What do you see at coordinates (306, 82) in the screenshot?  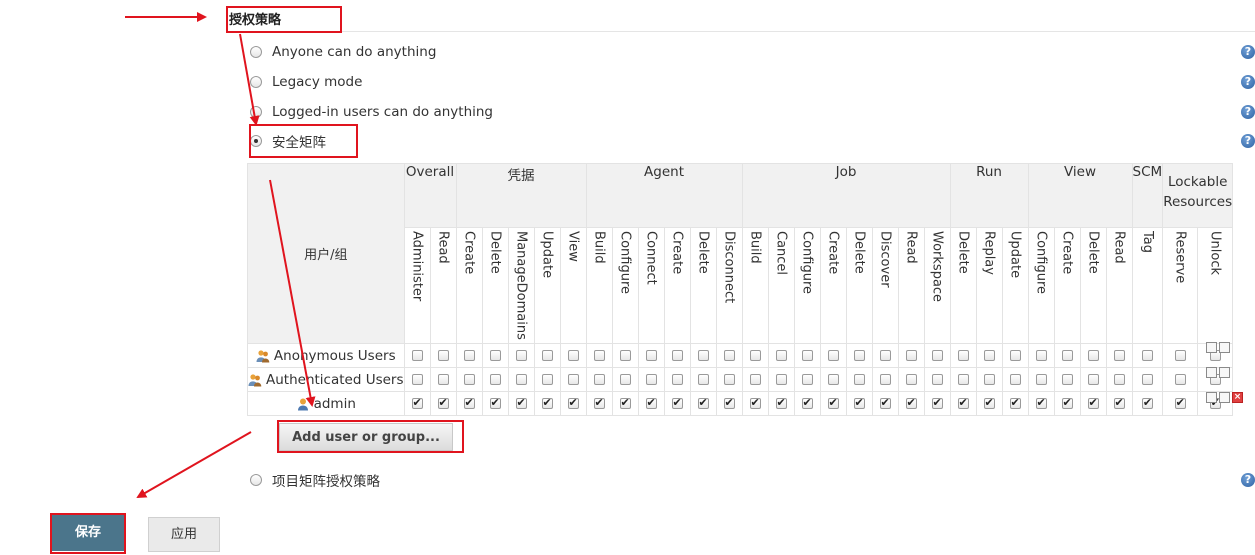 I see `option-1: Legacy mode` at bounding box center [306, 82].